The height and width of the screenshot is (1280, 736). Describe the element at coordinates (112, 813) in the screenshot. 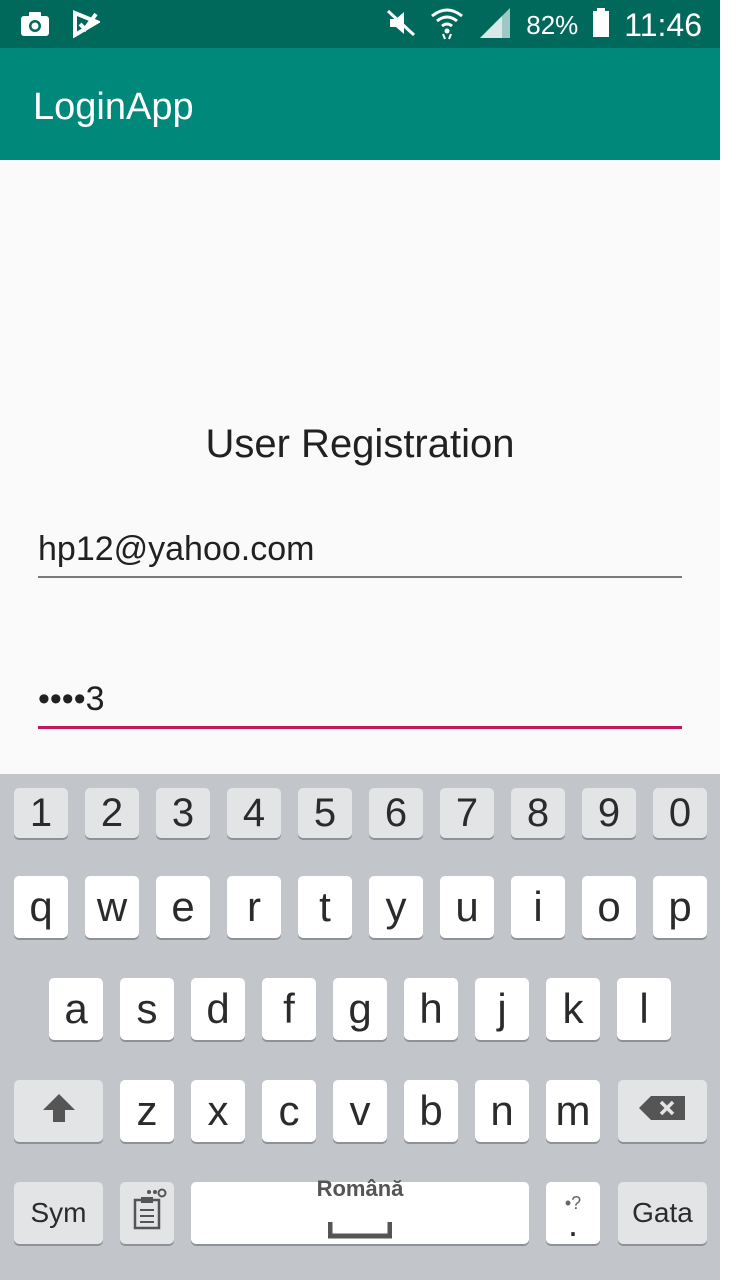

I see `key-2: 2` at that location.